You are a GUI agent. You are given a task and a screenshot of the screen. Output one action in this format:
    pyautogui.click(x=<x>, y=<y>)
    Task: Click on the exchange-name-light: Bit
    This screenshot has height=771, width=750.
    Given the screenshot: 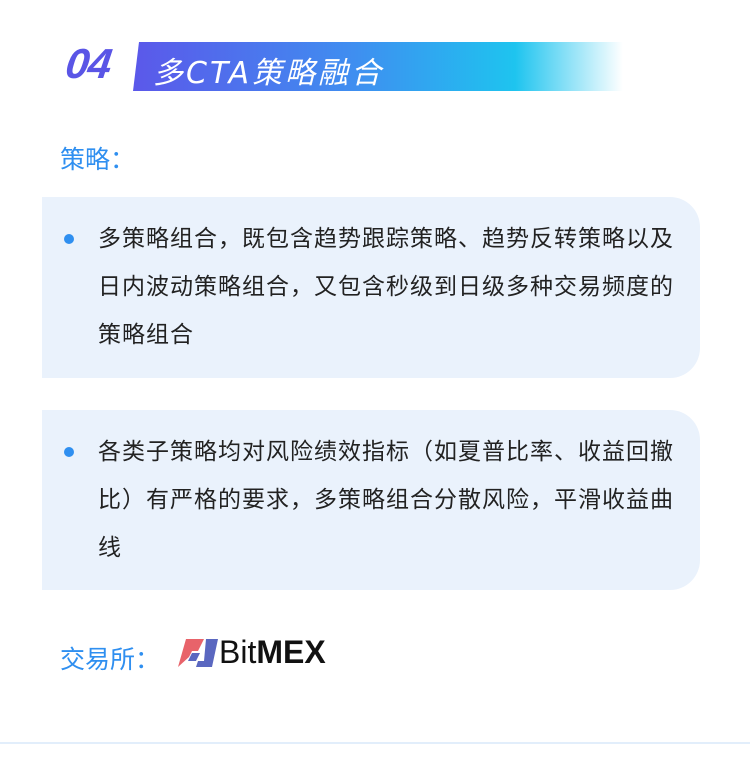 What is the action you would take?
    pyautogui.click(x=238, y=652)
    